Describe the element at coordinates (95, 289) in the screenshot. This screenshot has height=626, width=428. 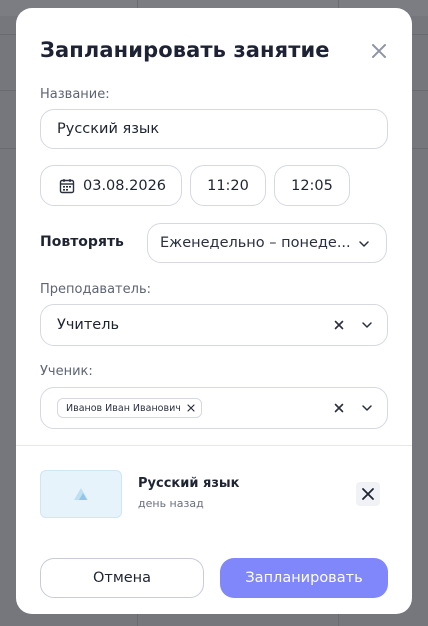
I see `teacher-label: Преподаватель:` at that location.